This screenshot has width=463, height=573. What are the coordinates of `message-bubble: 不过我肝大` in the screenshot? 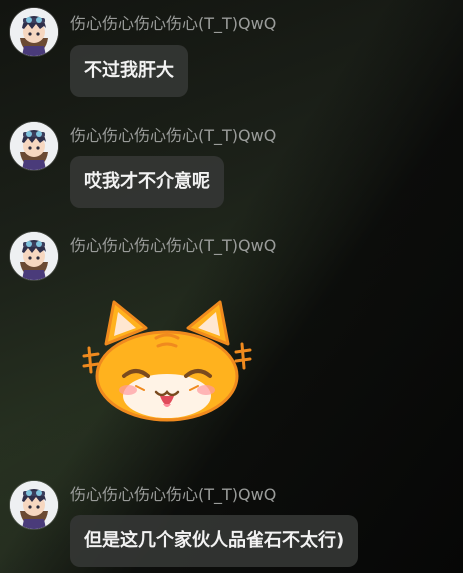 It's located at (129, 71).